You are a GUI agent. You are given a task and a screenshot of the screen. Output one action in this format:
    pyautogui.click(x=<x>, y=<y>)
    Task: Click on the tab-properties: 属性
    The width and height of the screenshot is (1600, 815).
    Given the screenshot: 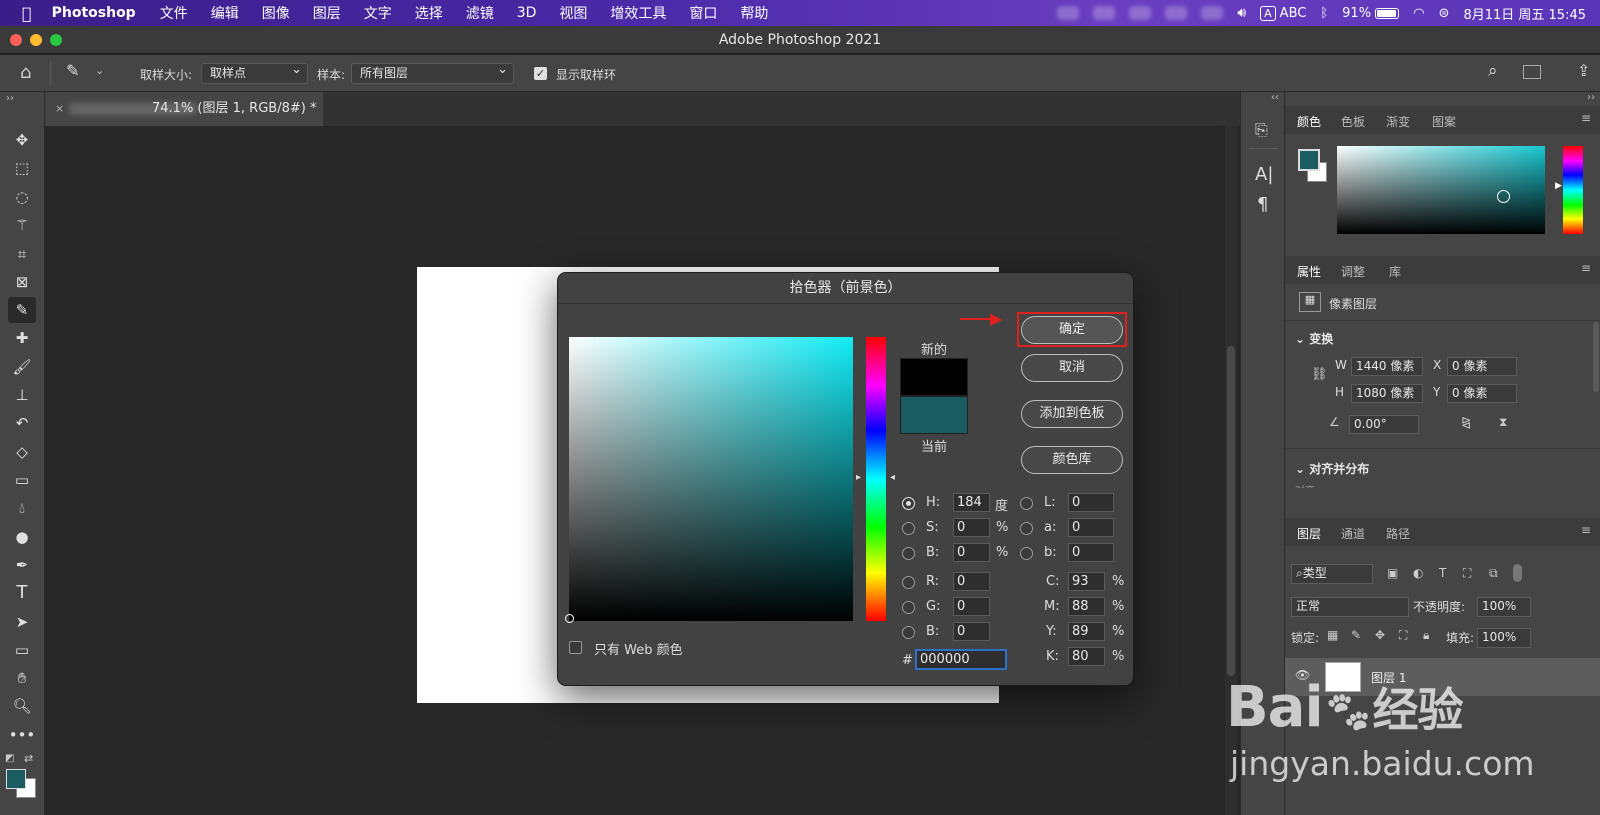 What is the action you would take?
    pyautogui.click(x=1309, y=271)
    